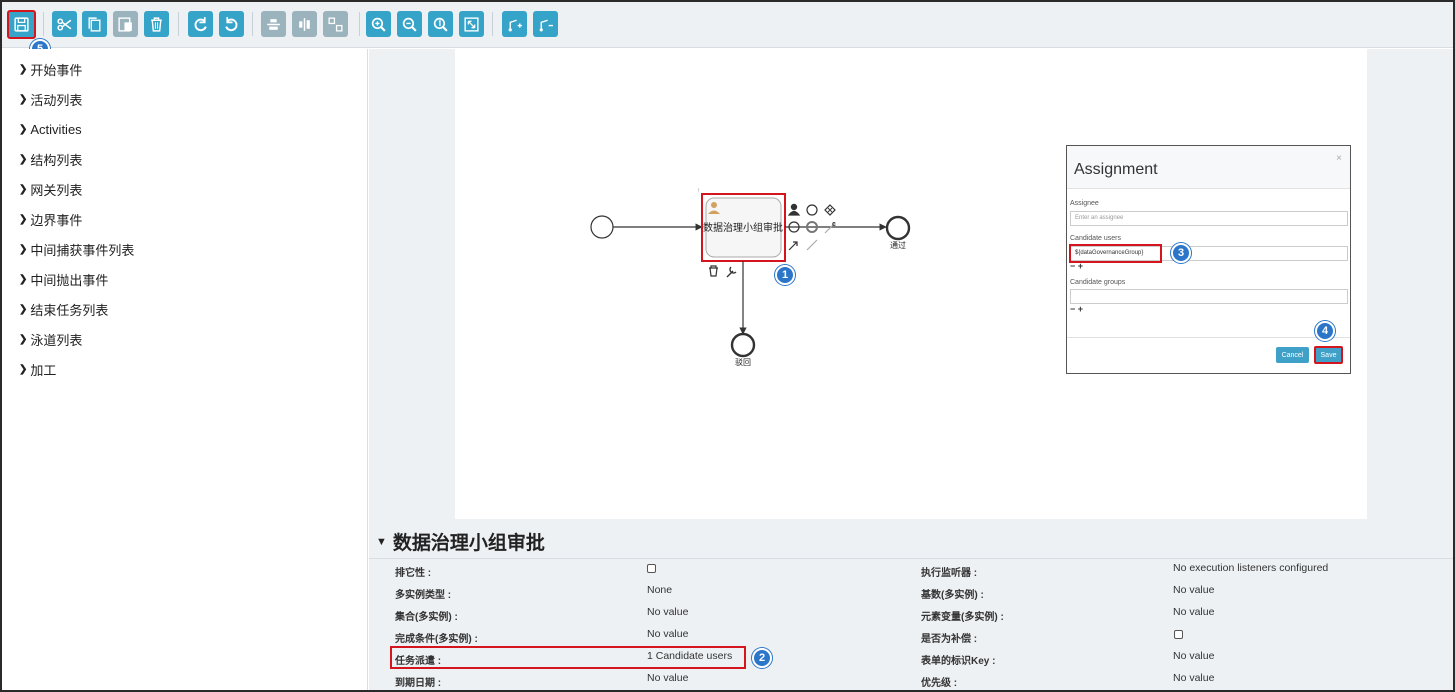 This screenshot has width=1455, height=692. I want to click on zoom-out-button, so click(409, 24).